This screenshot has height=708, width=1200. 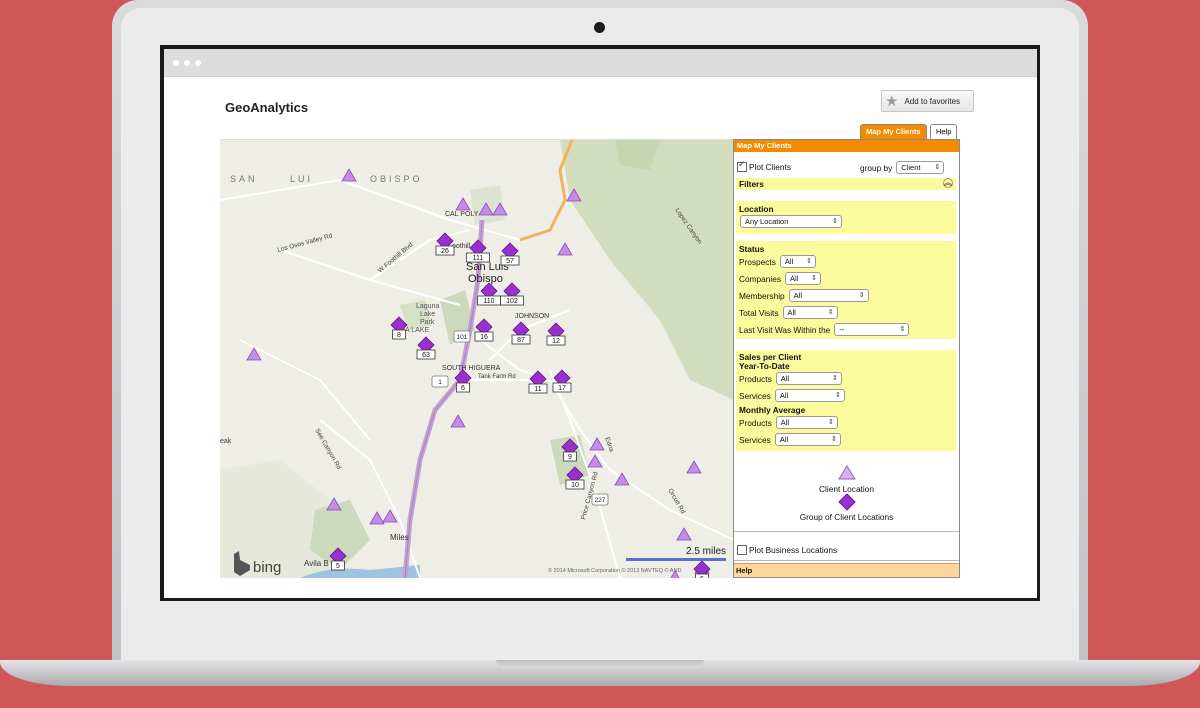 What do you see at coordinates (316, 563) in the screenshot?
I see `map-place-label: Avila B` at bounding box center [316, 563].